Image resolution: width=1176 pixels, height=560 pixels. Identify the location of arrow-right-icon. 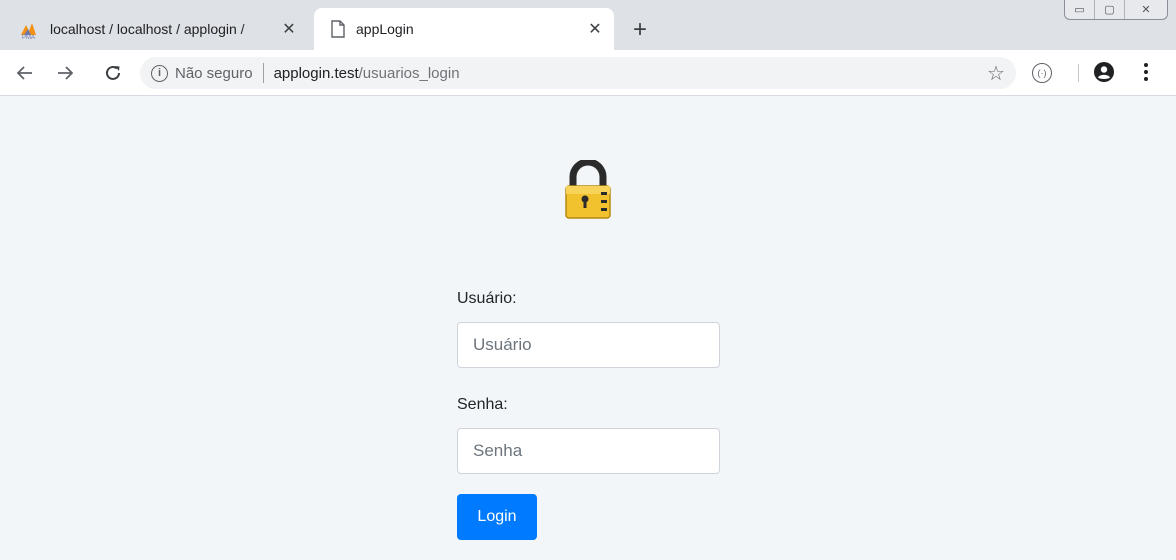
(66, 73).